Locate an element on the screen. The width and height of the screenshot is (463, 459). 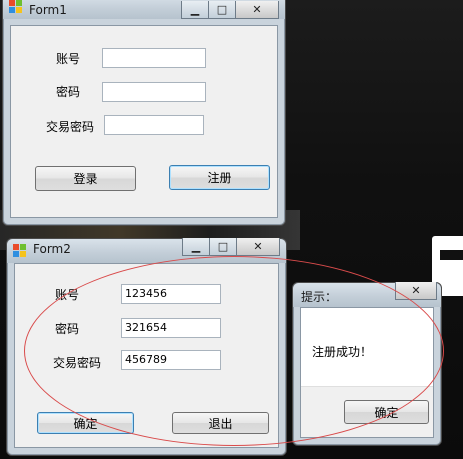
dialog-caption-buttons: ✕ is located at coordinates (416, 291).